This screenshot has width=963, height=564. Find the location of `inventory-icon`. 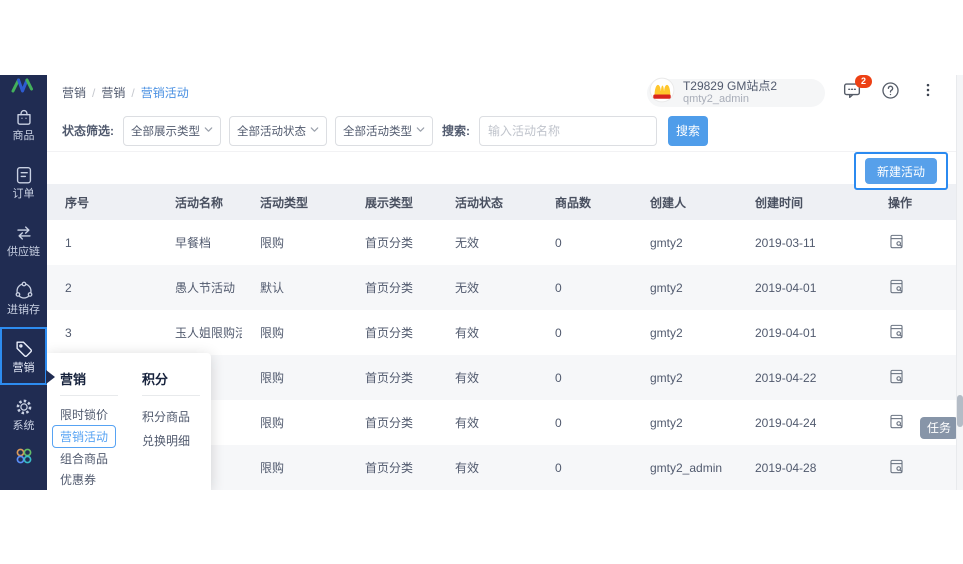

inventory-icon is located at coordinates (24, 291).